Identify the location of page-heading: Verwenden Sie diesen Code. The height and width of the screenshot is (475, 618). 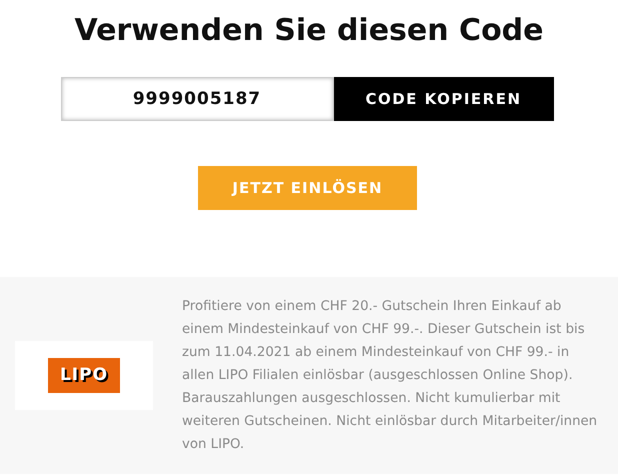
(309, 31).